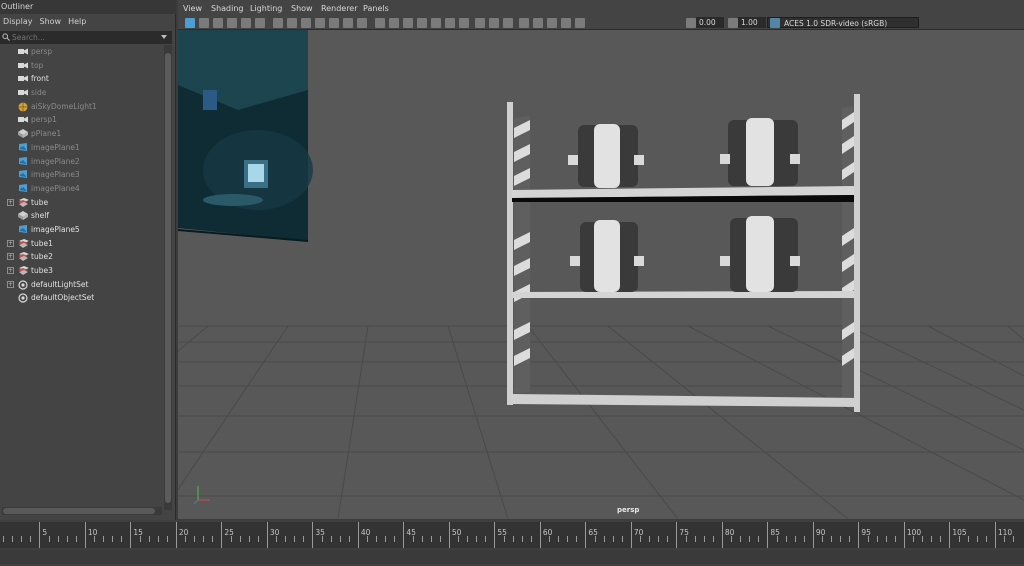  I want to click on outliner-item-top: top, so click(81, 66).